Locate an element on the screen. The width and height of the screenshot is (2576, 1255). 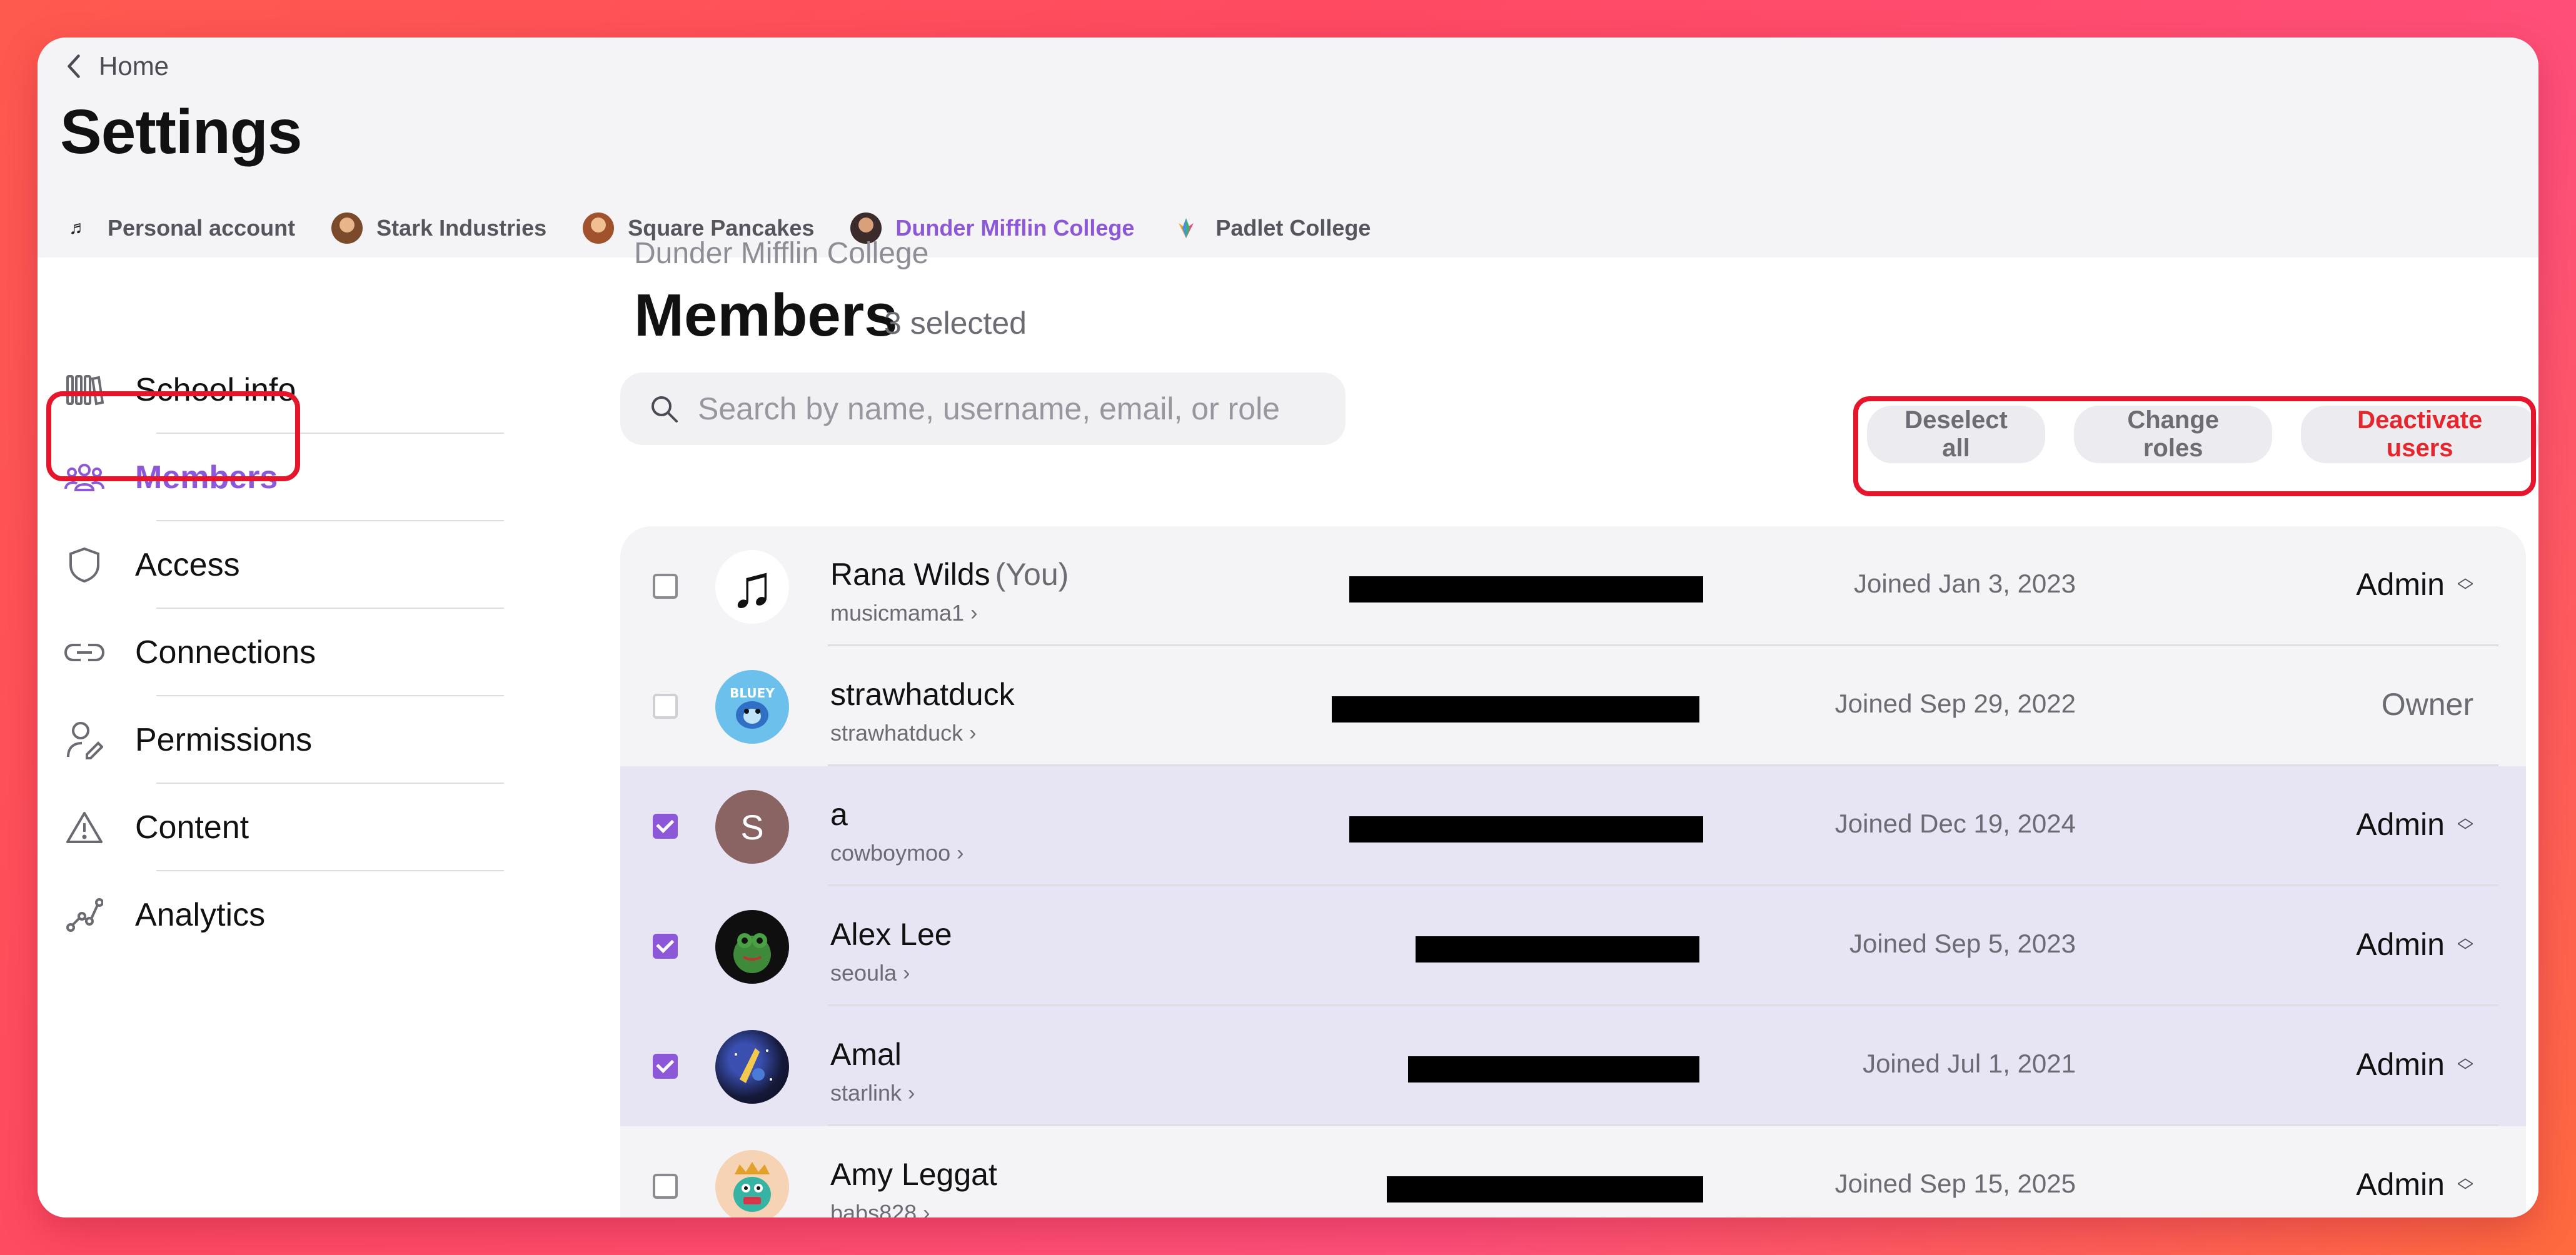
chevron-left-icon is located at coordinates (74, 66).